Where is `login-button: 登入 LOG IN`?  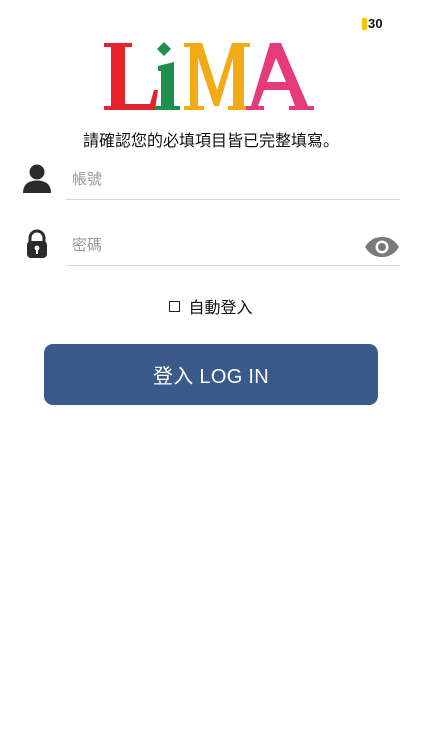
login-button: 登入 LOG IN is located at coordinates (211, 374).